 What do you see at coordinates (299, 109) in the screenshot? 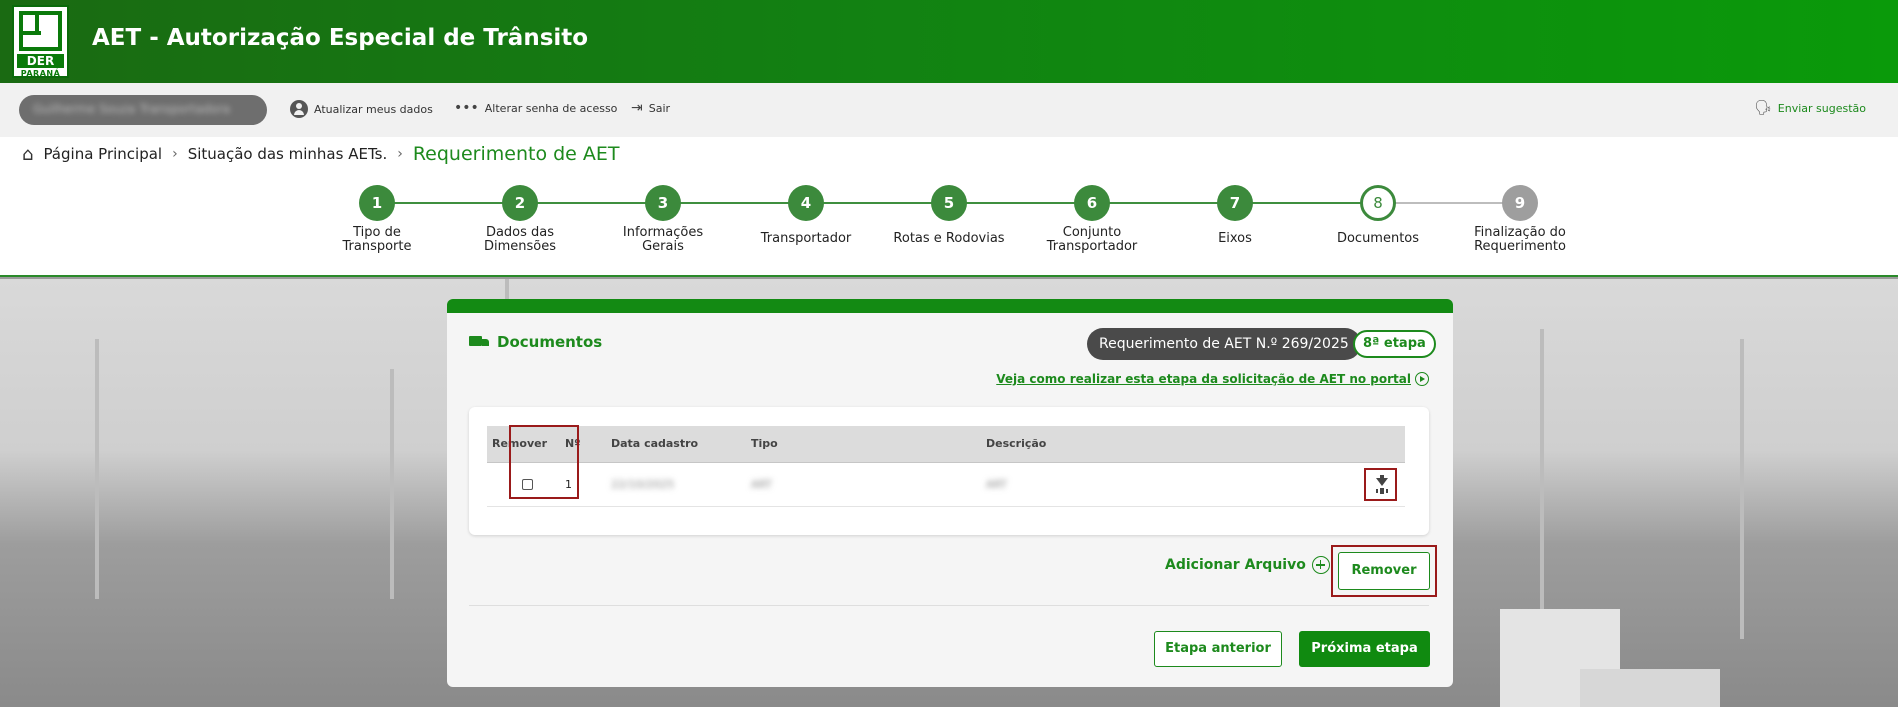
I see `user-circle-icon` at bounding box center [299, 109].